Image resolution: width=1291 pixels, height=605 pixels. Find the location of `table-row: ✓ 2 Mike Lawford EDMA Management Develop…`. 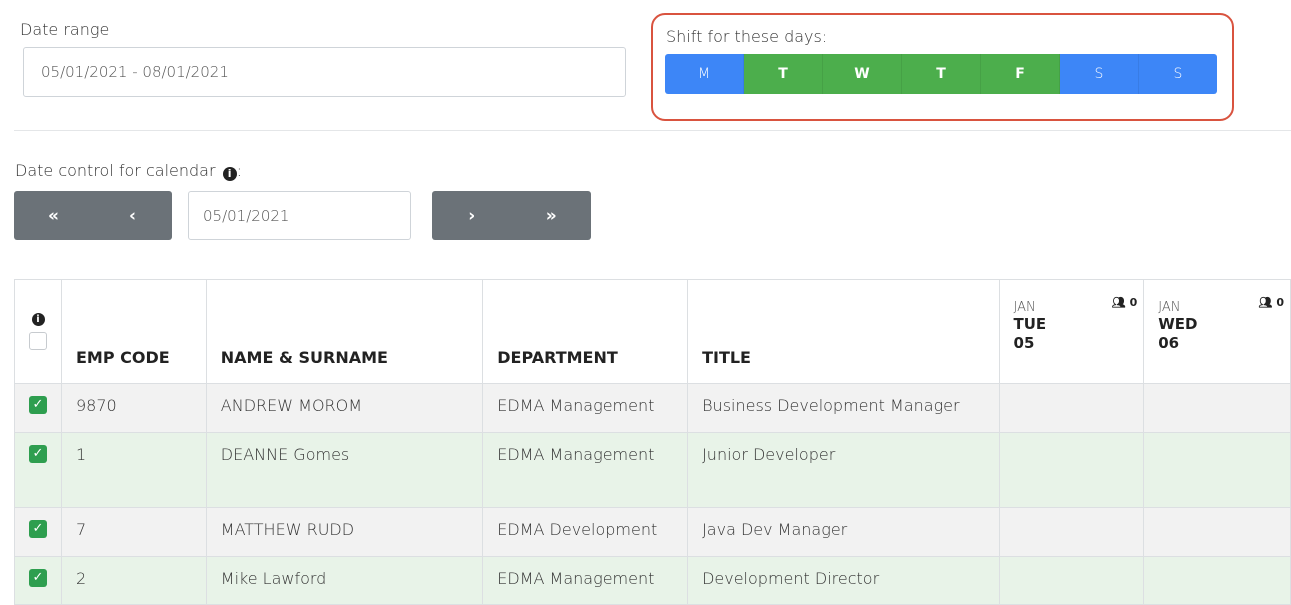

table-row: ✓ 2 Mike Lawford EDMA Management Develop… is located at coordinates (652, 580).